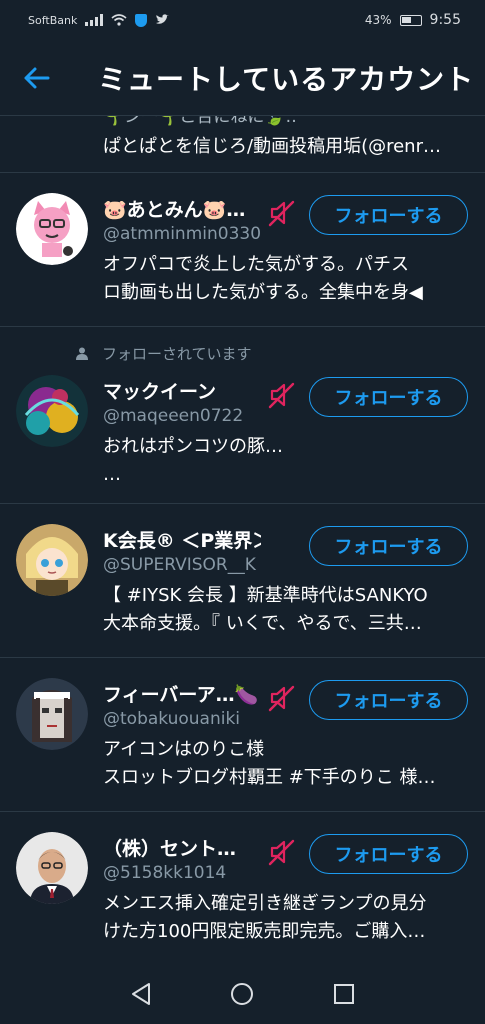  Describe the element at coordinates (181, 695) in the screenshot. I see `account-name: フィーバーア…🍆` at that location.